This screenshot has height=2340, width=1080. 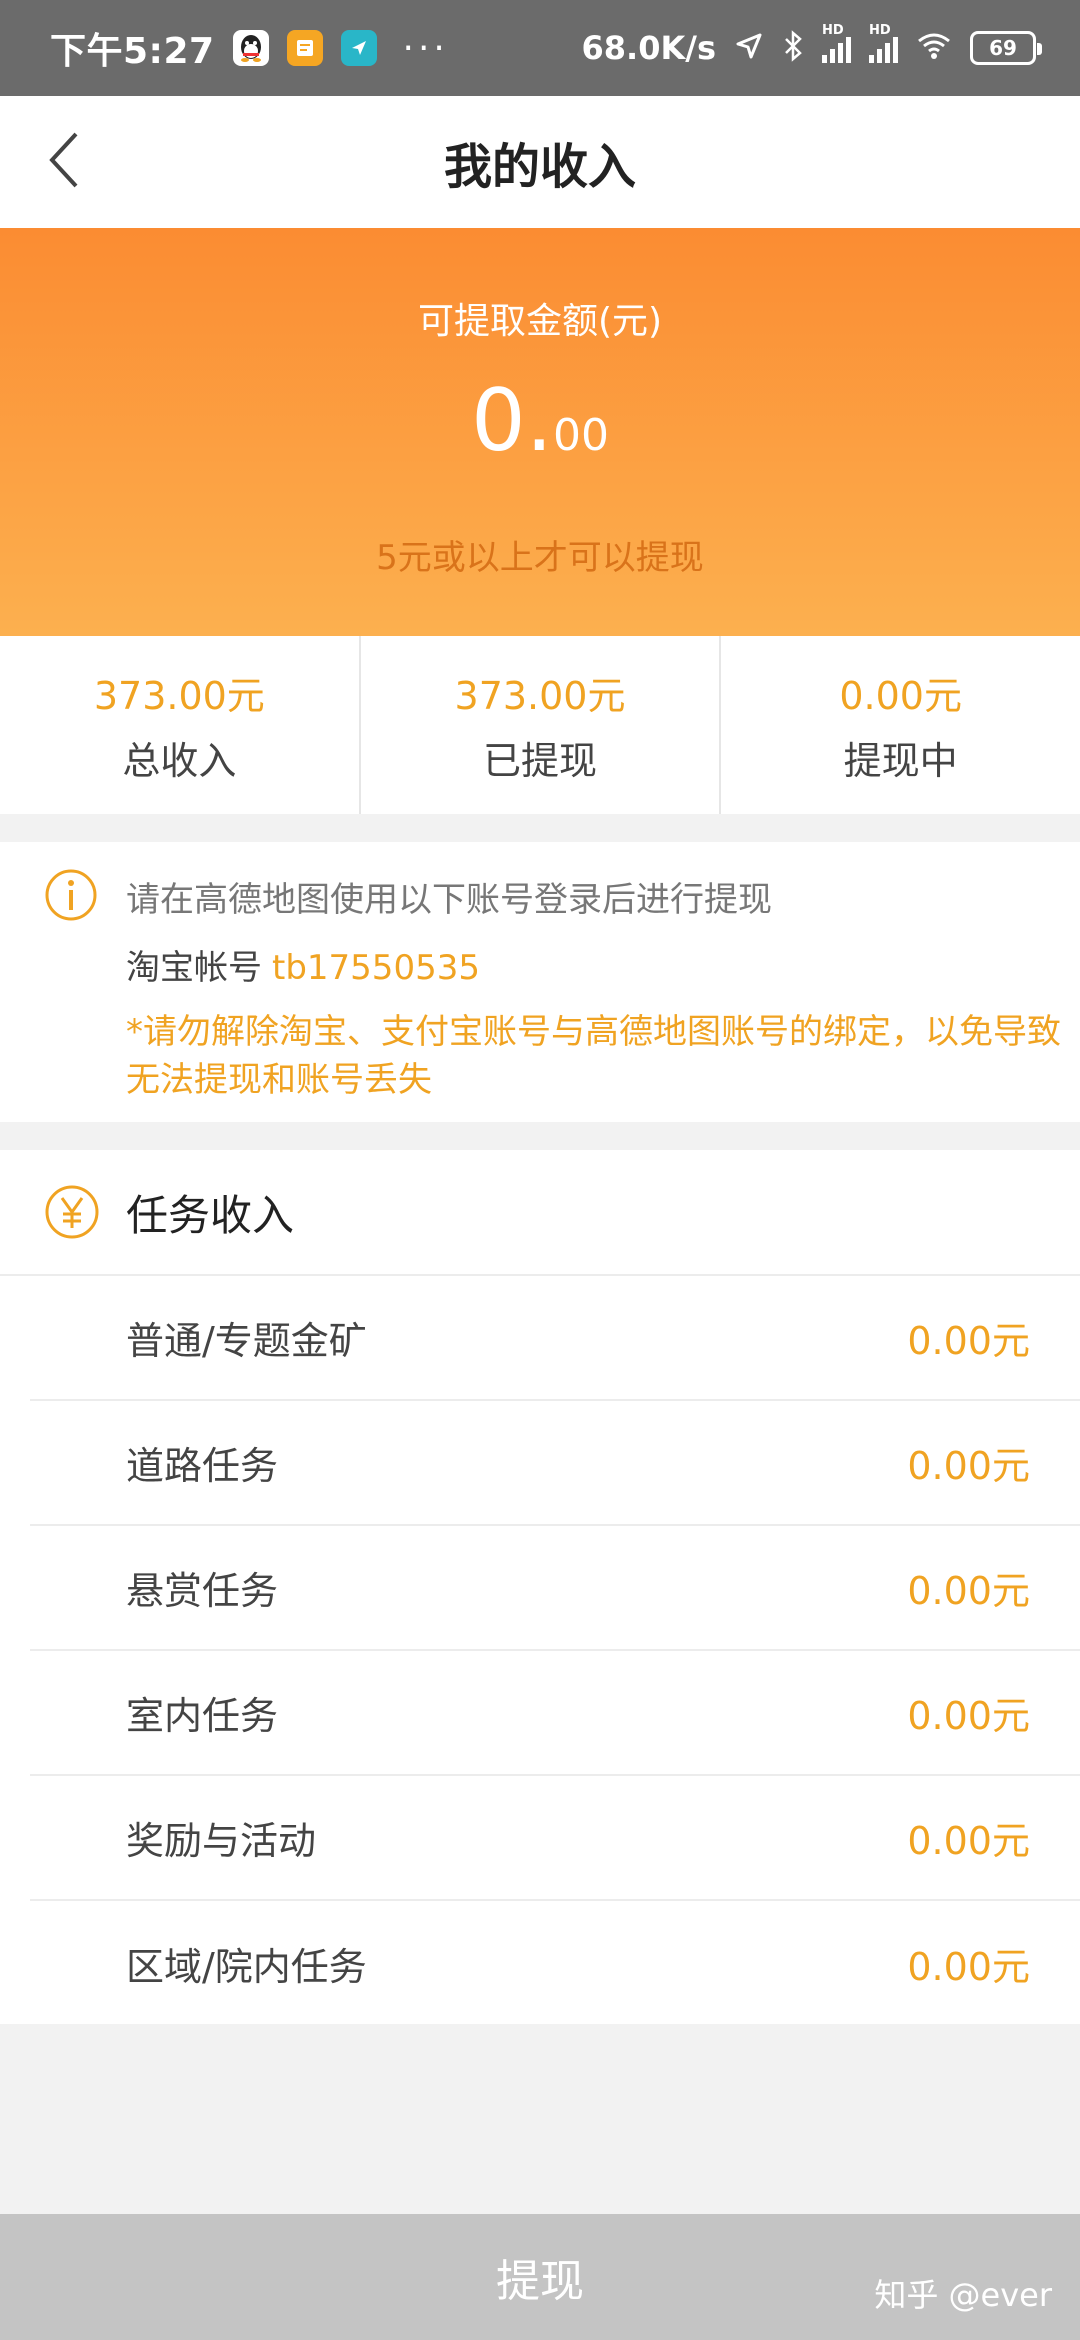 I want to click on more-notifications-indicator: ···, so click(x=425, y=48).